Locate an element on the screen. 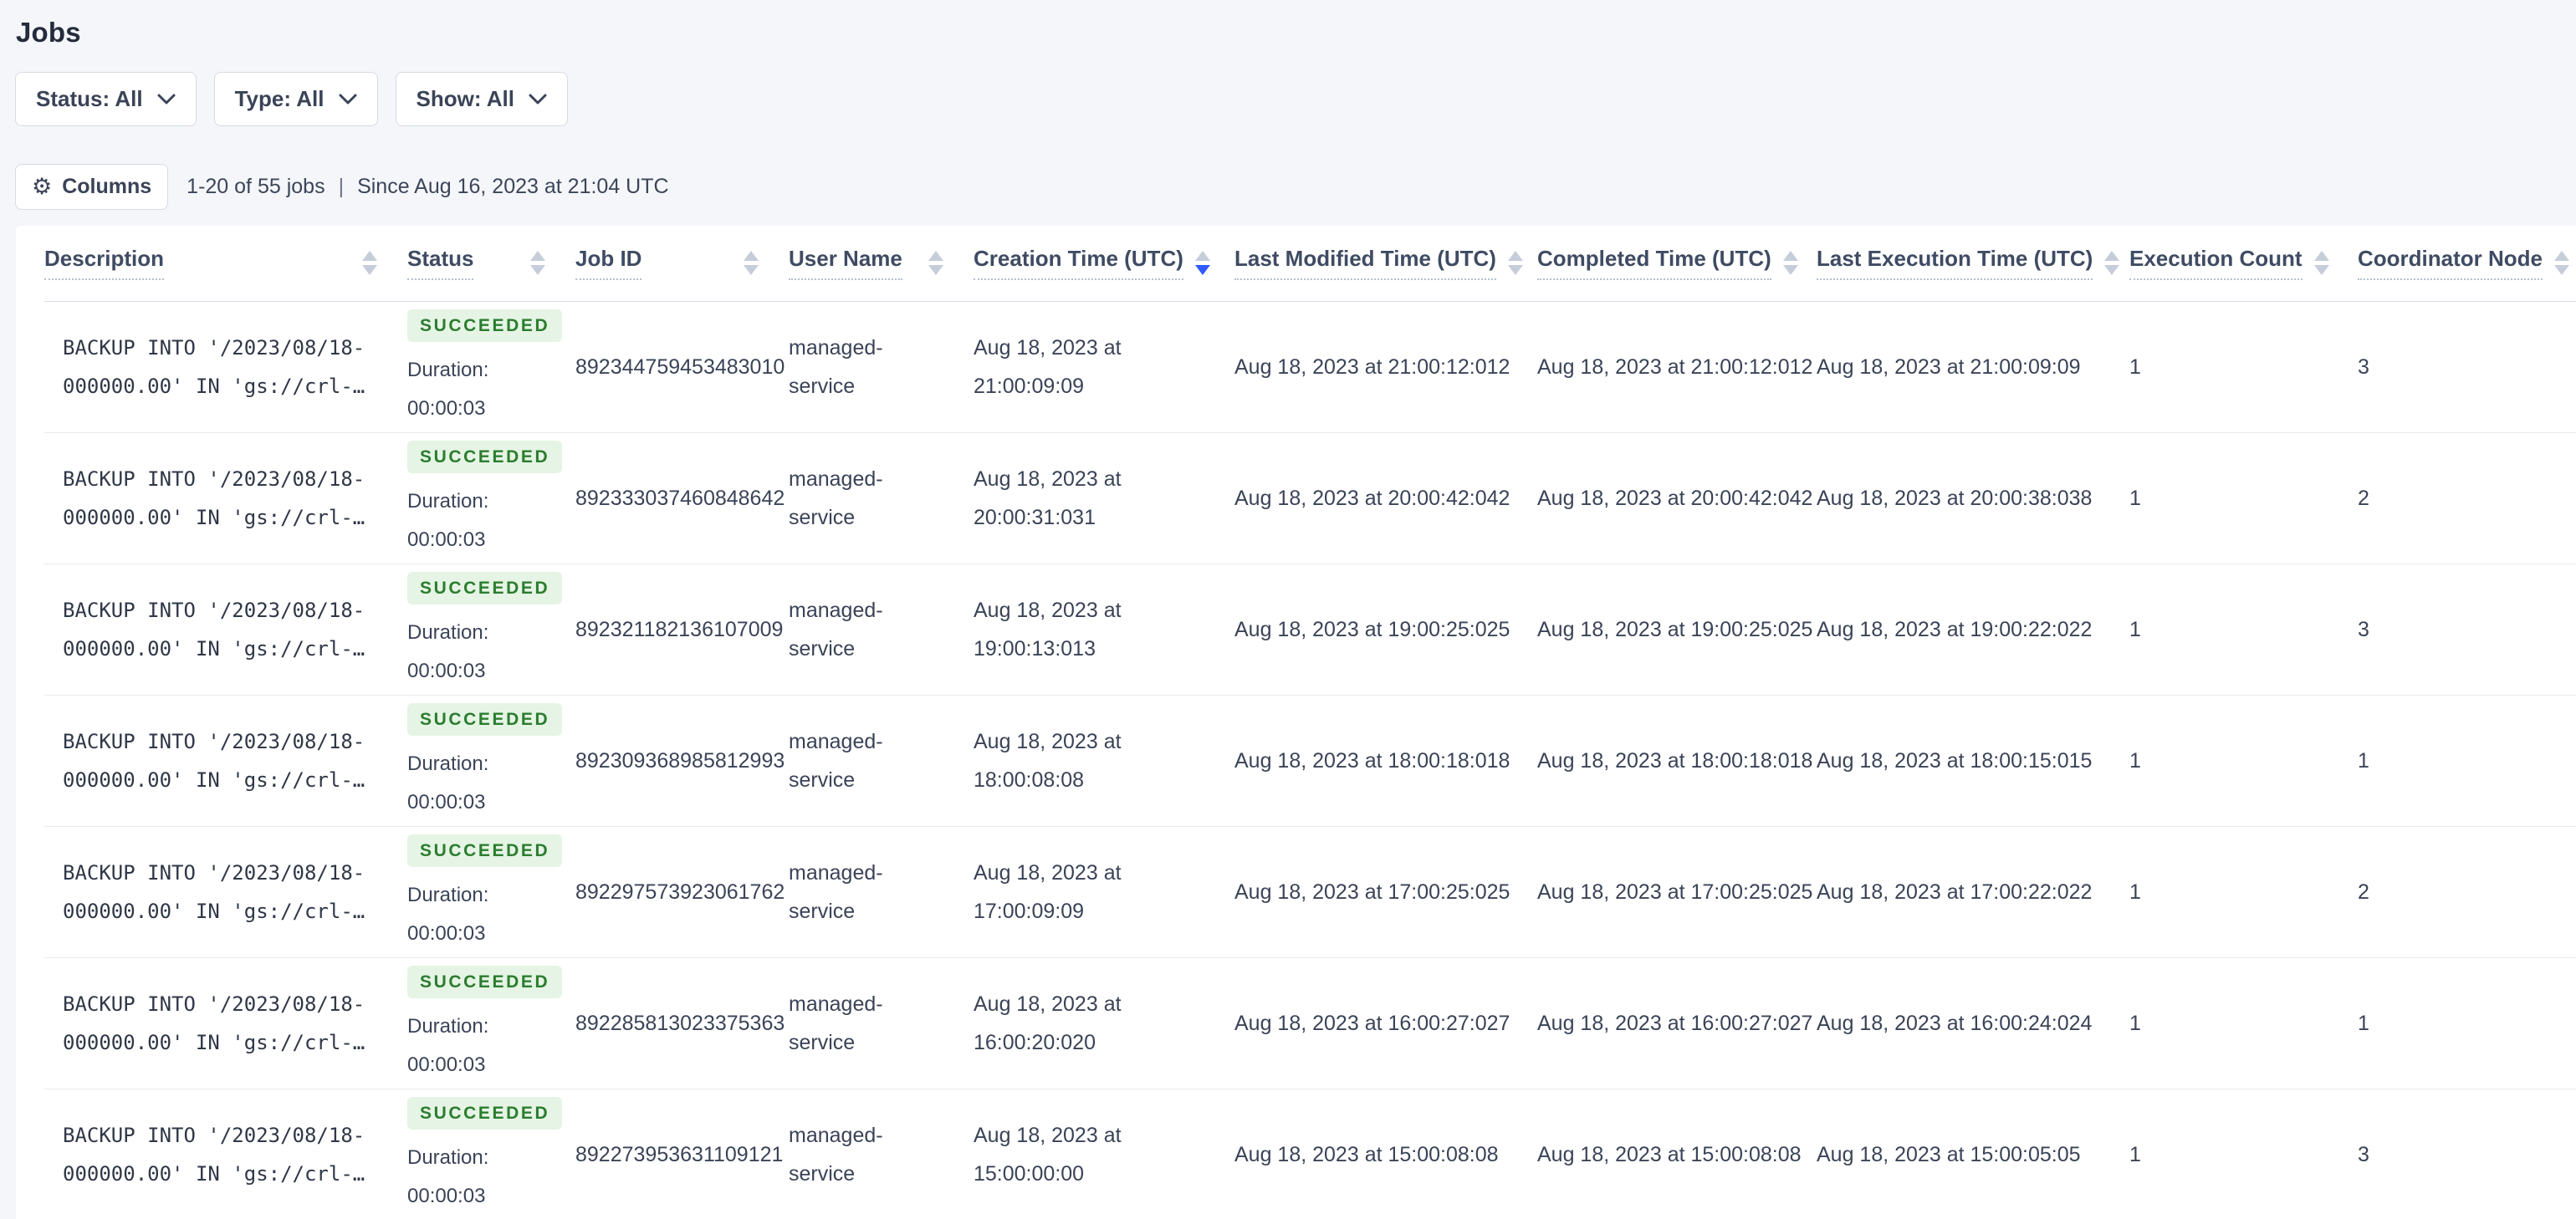 The height and width of the screenshot is (1219, 2576). columns-button: ⚙ Columns is located at coordinates (92, 187).